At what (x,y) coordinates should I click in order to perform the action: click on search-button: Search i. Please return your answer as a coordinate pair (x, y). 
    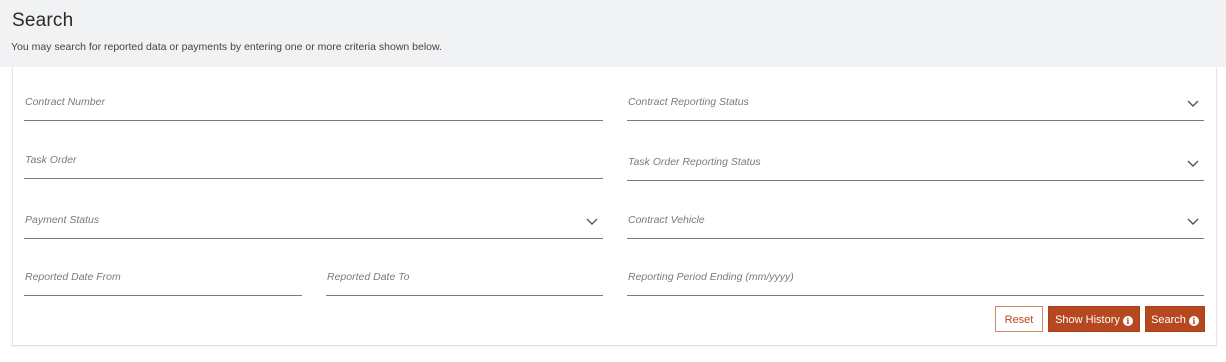
    Looking at the image, I should click on (1175, 319).